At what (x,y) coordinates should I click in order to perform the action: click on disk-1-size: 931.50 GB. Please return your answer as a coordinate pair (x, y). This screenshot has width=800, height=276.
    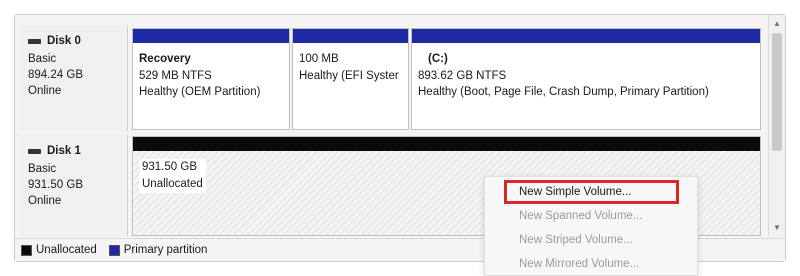
    Looking at the image, I should click on (55, 185).